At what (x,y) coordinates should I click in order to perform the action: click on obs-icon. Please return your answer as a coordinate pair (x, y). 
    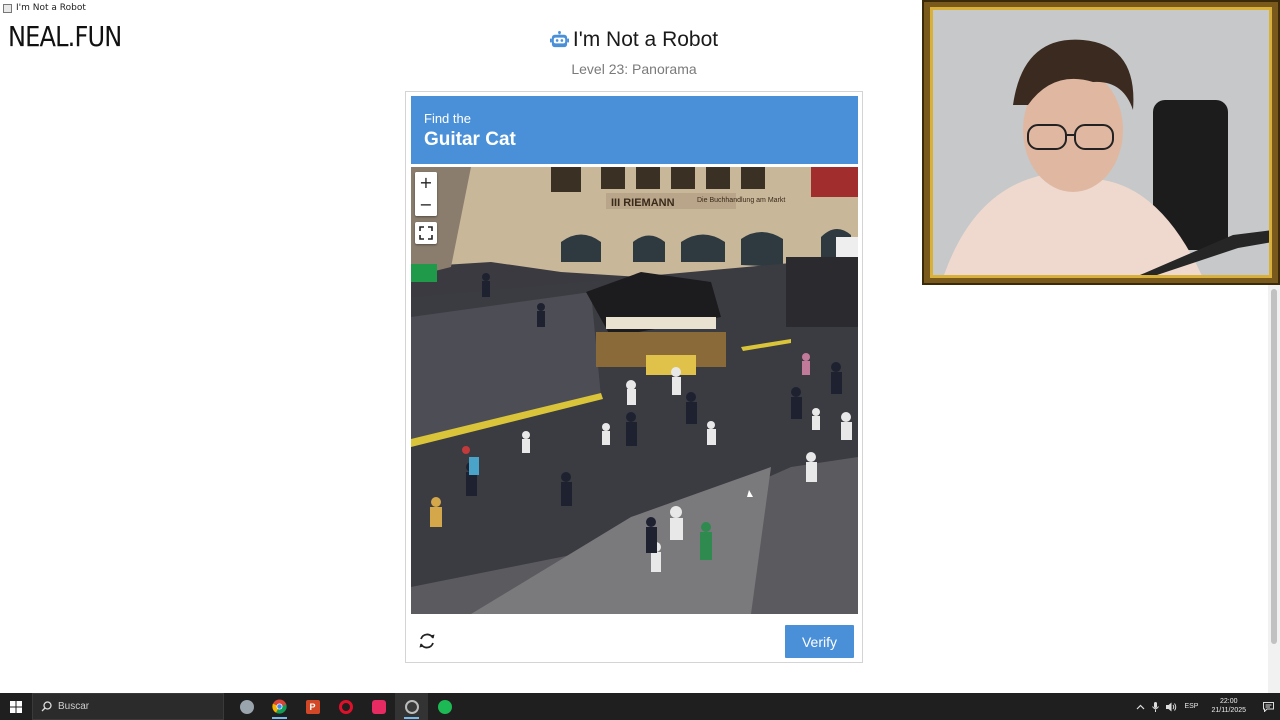
    Looking at the image, I should click on (411, 706).